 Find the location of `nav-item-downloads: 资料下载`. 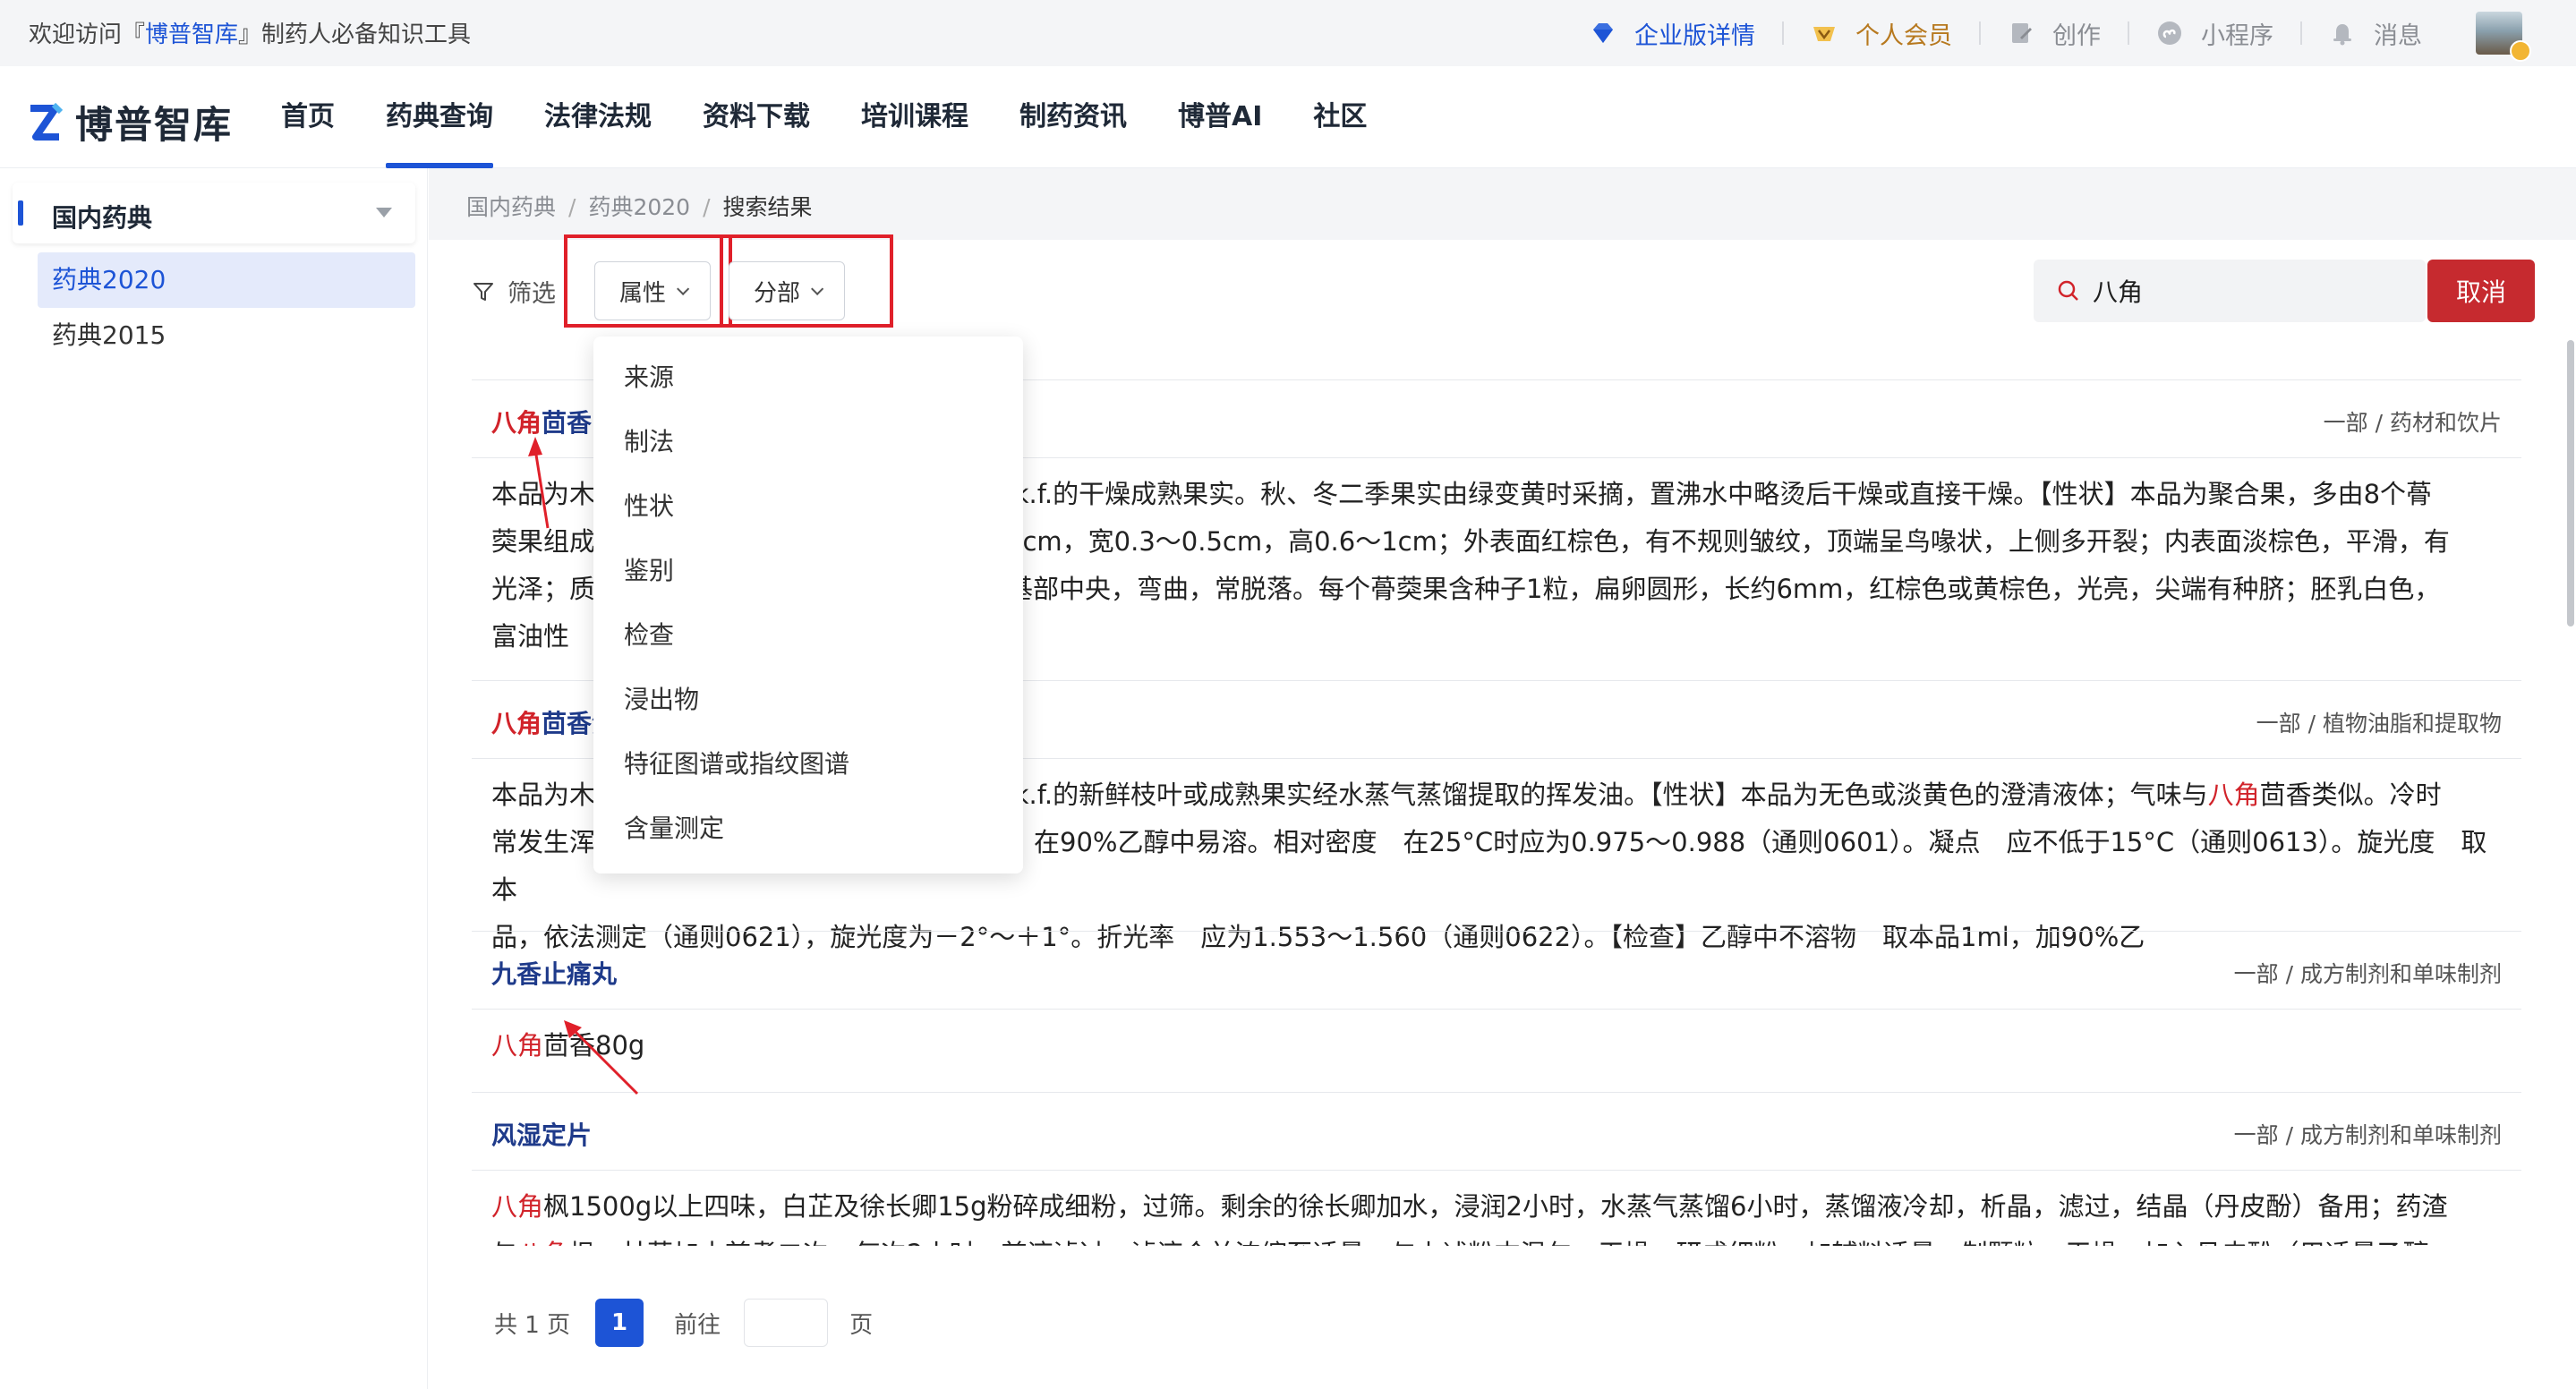

nav-item-downloads: 资料下载 is located at coordinates (756, 117).